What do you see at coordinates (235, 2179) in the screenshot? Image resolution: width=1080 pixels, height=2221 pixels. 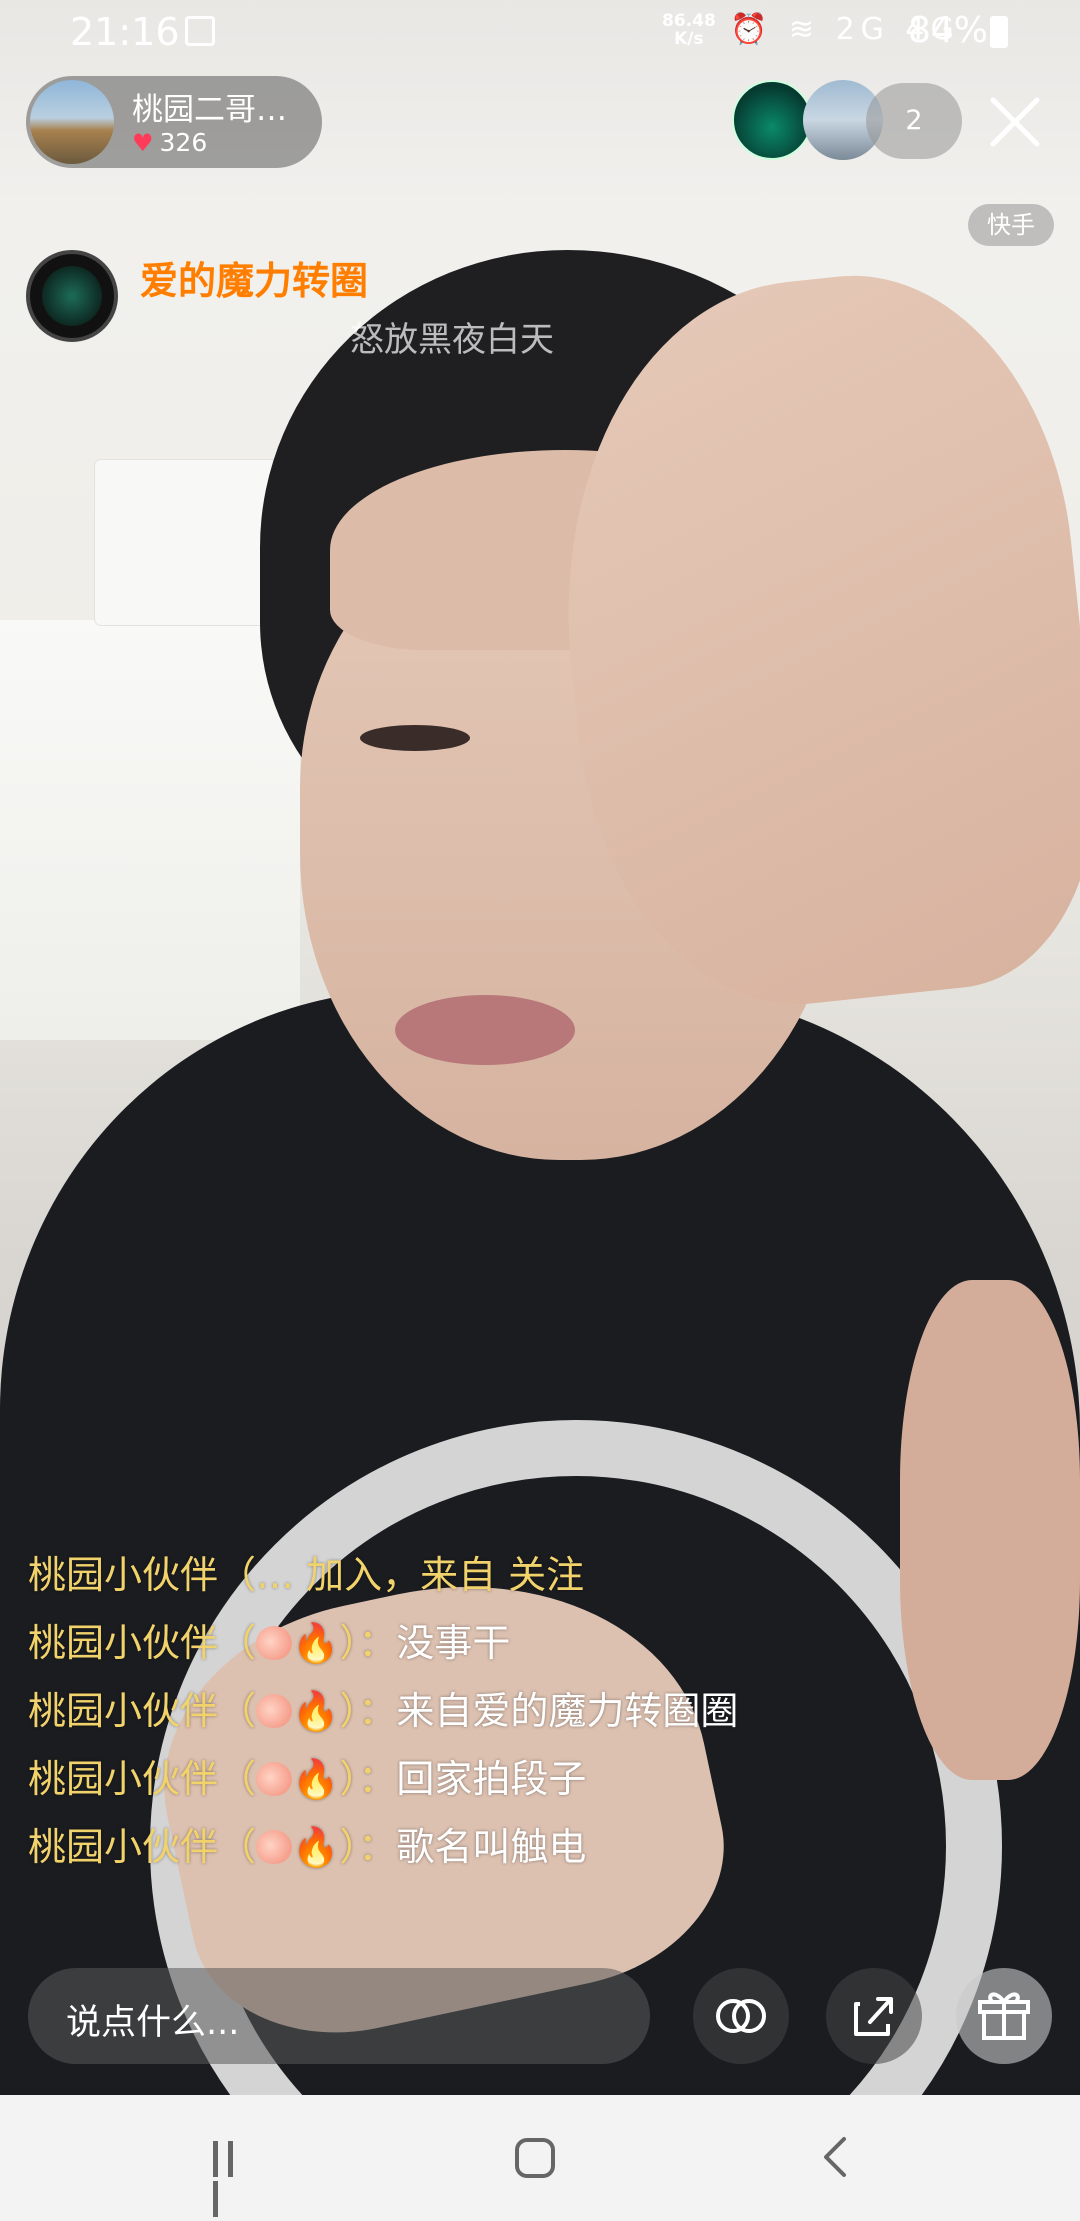 I see `recent-apps-button` at bounding box center [235, 2179].